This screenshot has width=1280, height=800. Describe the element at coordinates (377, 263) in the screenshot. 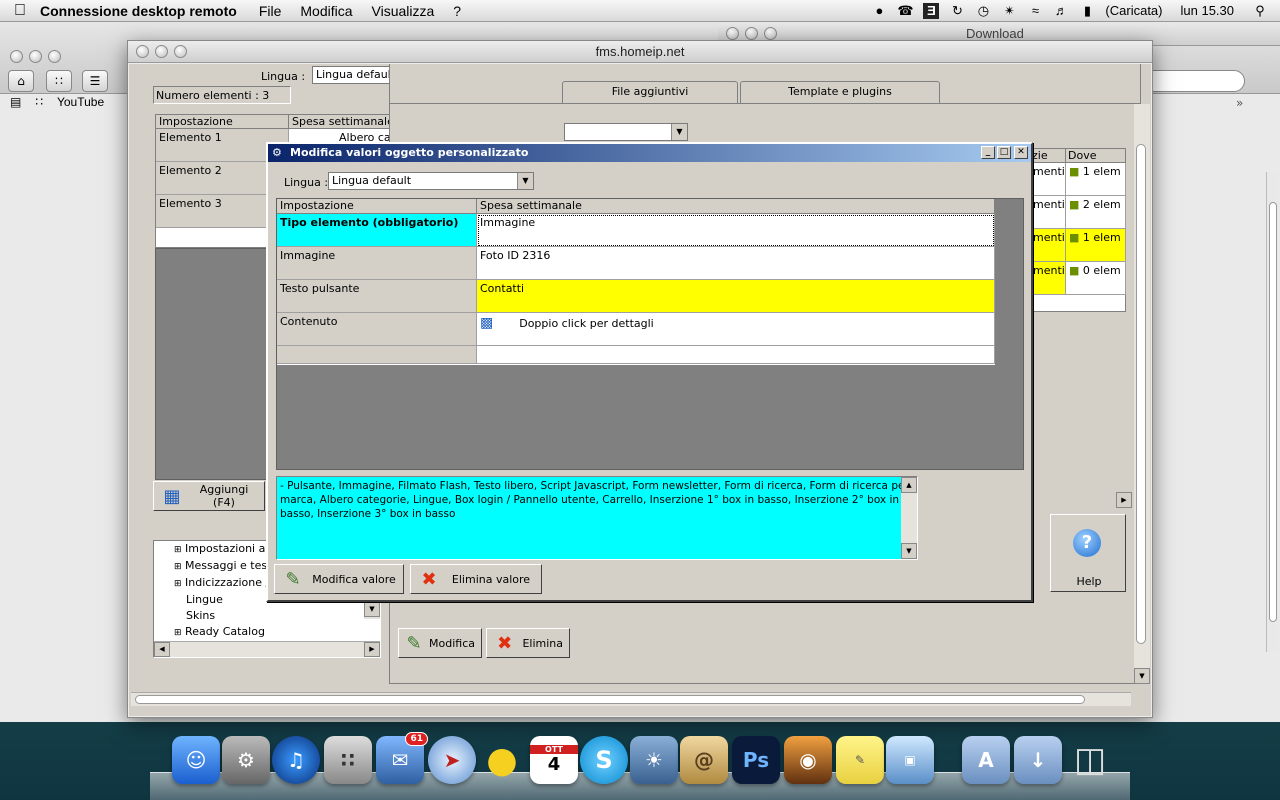

I see `table-row-label: Immagine` at that location.